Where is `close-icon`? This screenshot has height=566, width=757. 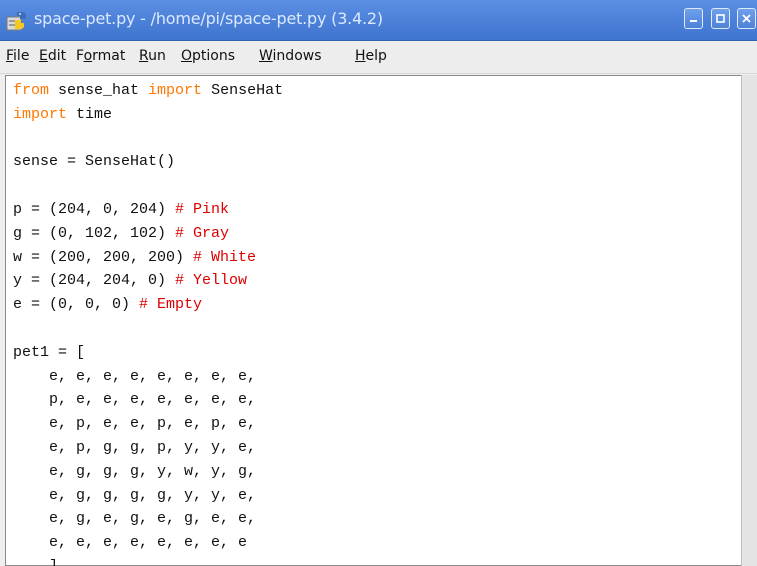
close-icon is located at coordinates (746, 18).